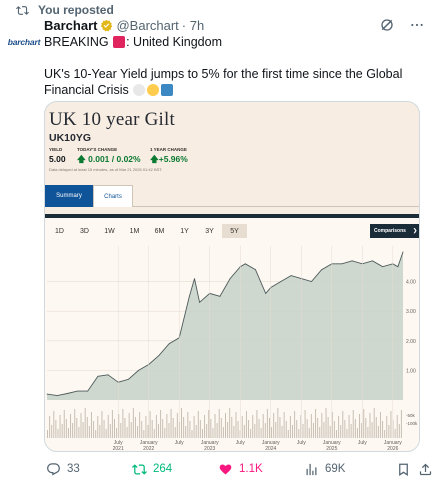  What do you see at coordinates (73, 469) in the screenshot?
I see `reply-count: 33` at bounding box center [73, 469].